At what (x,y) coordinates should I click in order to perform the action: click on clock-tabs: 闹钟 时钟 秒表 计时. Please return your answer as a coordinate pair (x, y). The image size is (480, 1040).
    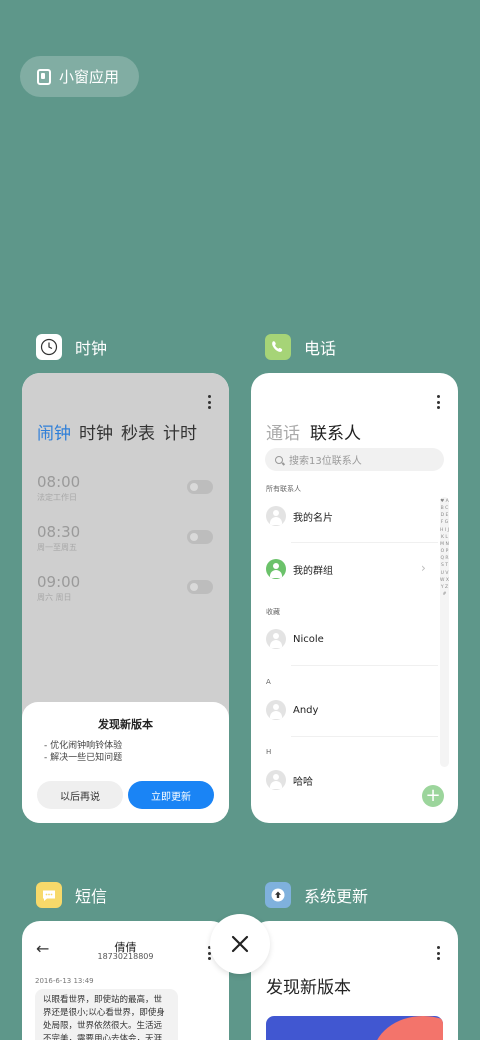
    Looking at the image, I should click on (117, 431).